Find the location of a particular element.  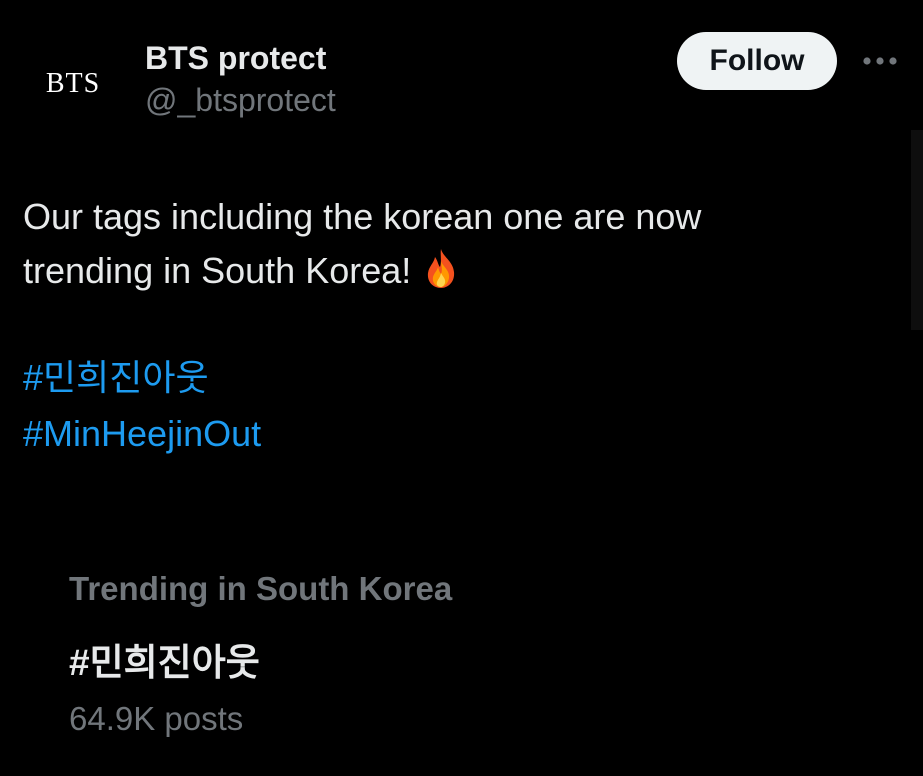

hashtag-list: #민희진아웃 #MinHeejinOut is located at coordinates (142, 406).